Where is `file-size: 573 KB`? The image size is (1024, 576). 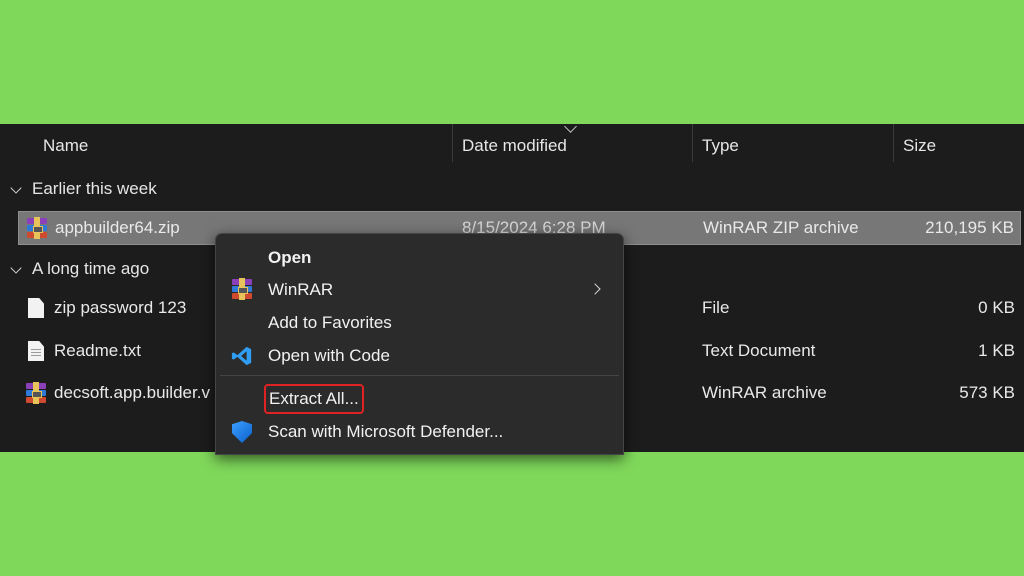
file-size: 573 KB is located at coordinates (987, 392).